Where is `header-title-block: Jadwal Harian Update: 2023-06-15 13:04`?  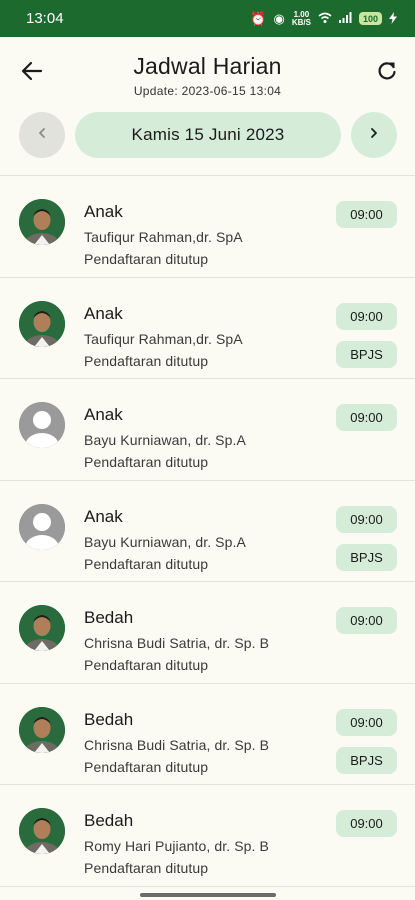 header-title-block: Jadwal Harian Update: 2023-06-15 13:04 is located at coordinates (207, 75).